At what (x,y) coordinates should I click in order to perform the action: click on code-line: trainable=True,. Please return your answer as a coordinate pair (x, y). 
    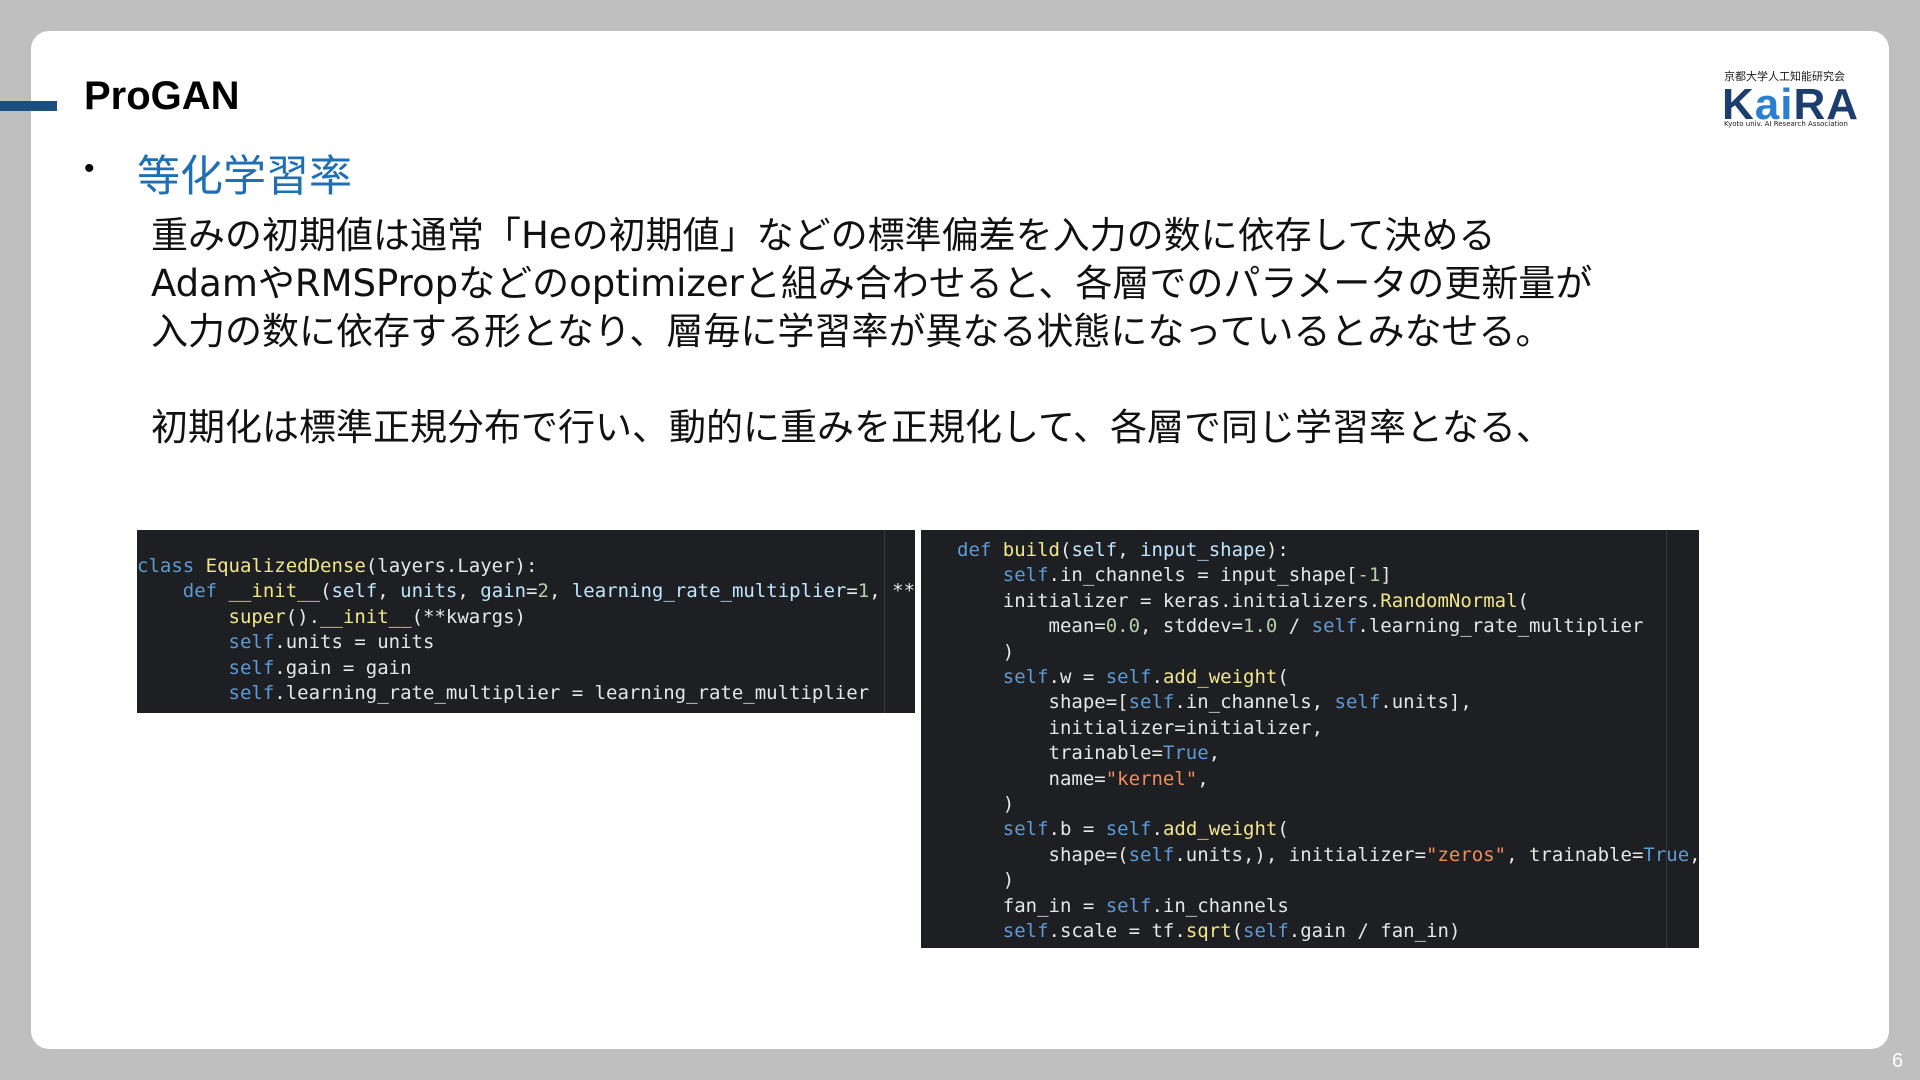
    Looking at the image, I should click on (1089, 753).